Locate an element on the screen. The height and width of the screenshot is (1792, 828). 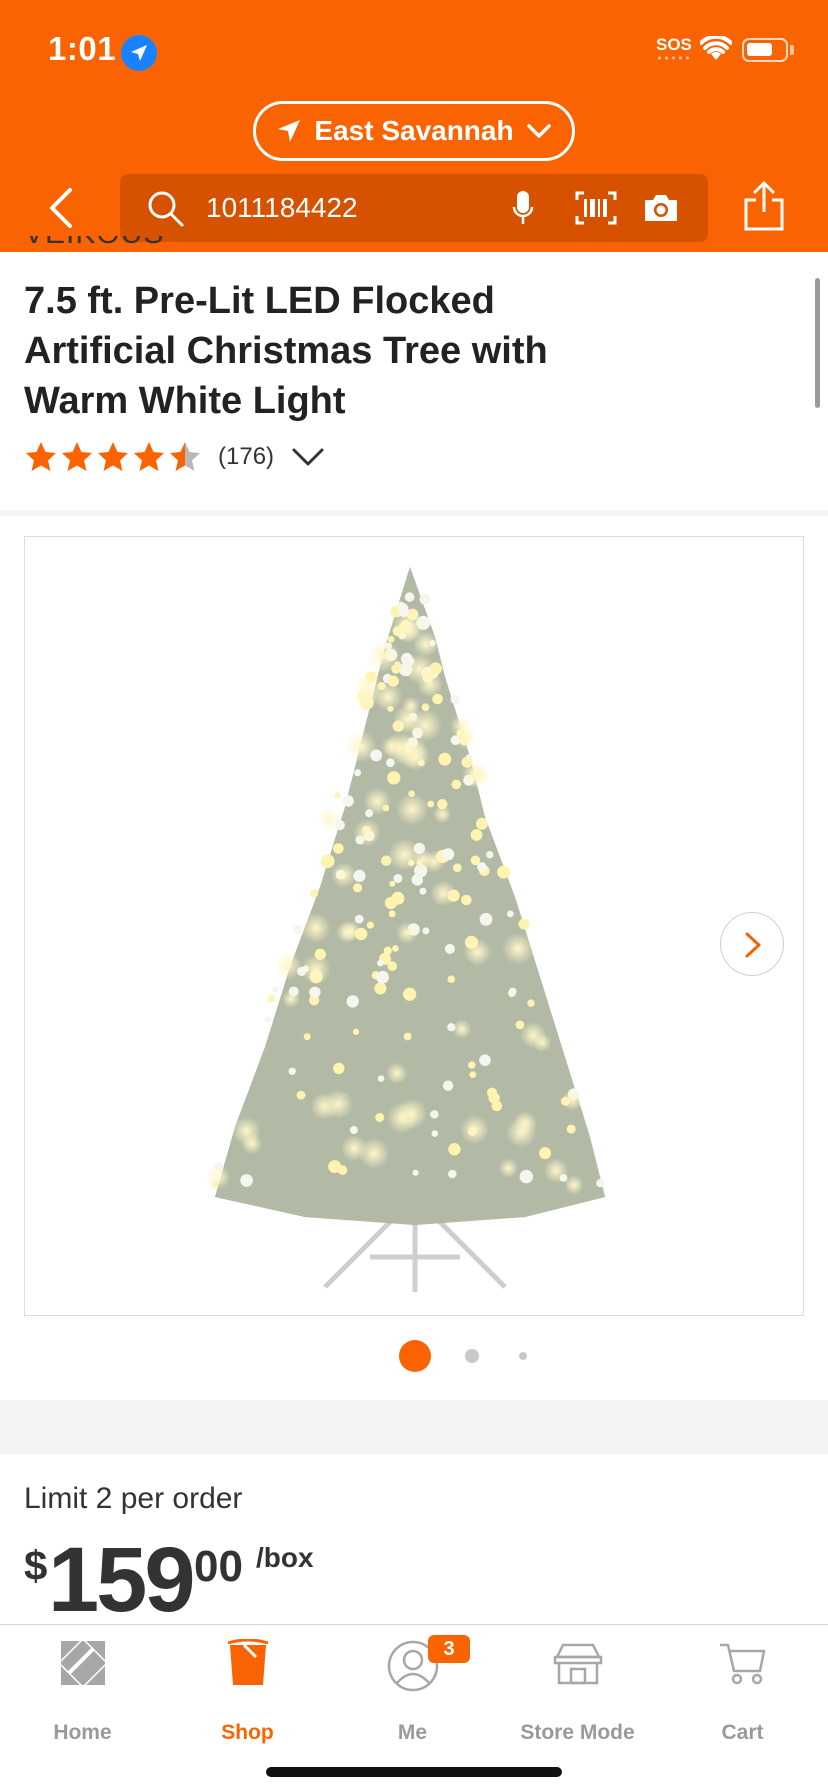
price-dollars: 159 is located at coordinates (121, 1580).